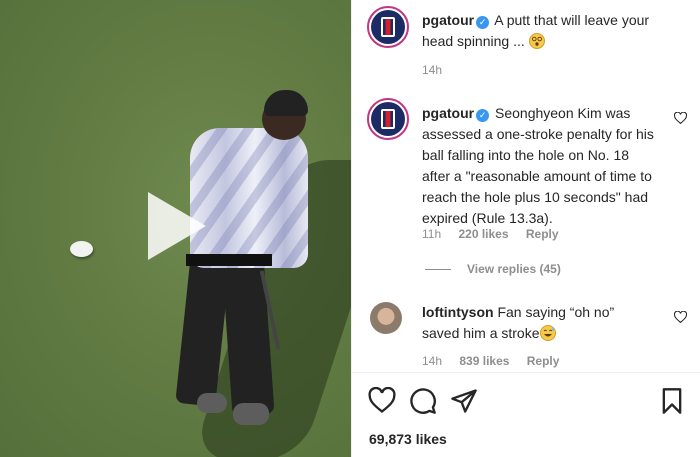  I want to click on view-replies-button: View replies (45), so click(493, 269).